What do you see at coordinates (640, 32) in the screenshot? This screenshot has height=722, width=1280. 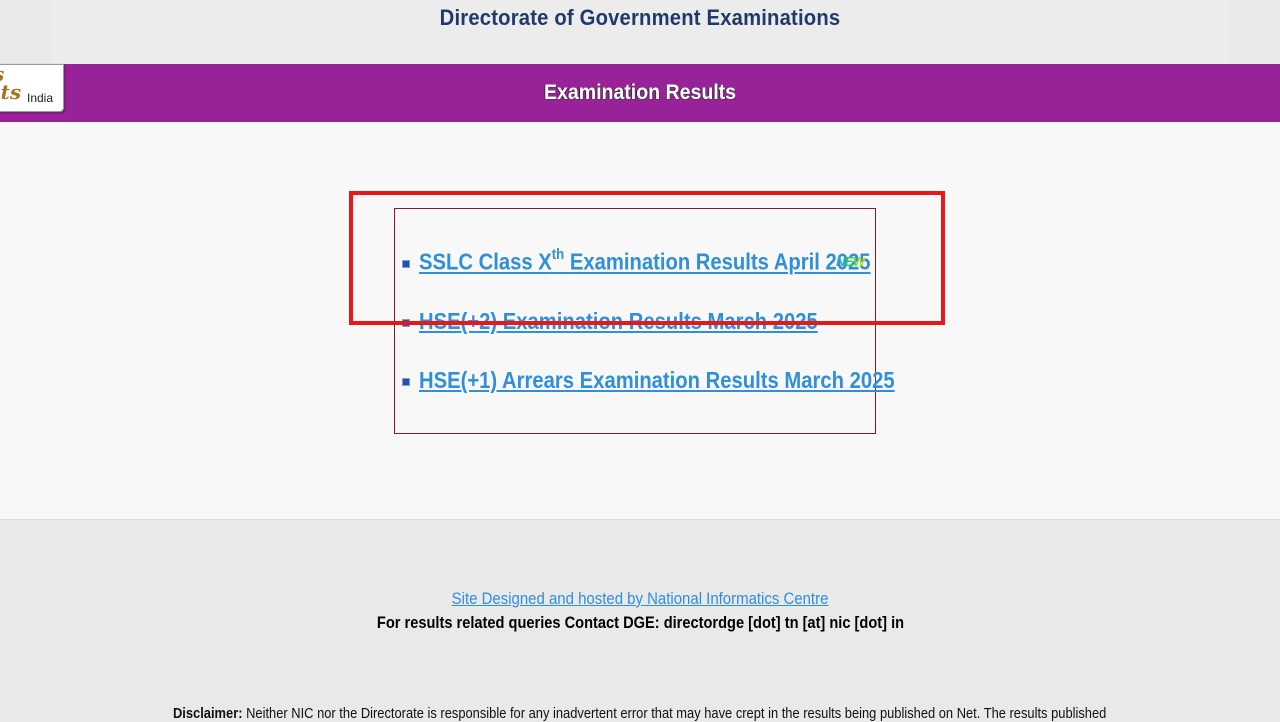 I see `page-title: Directorate of Government Examinations` at bounding box center [640, 32].